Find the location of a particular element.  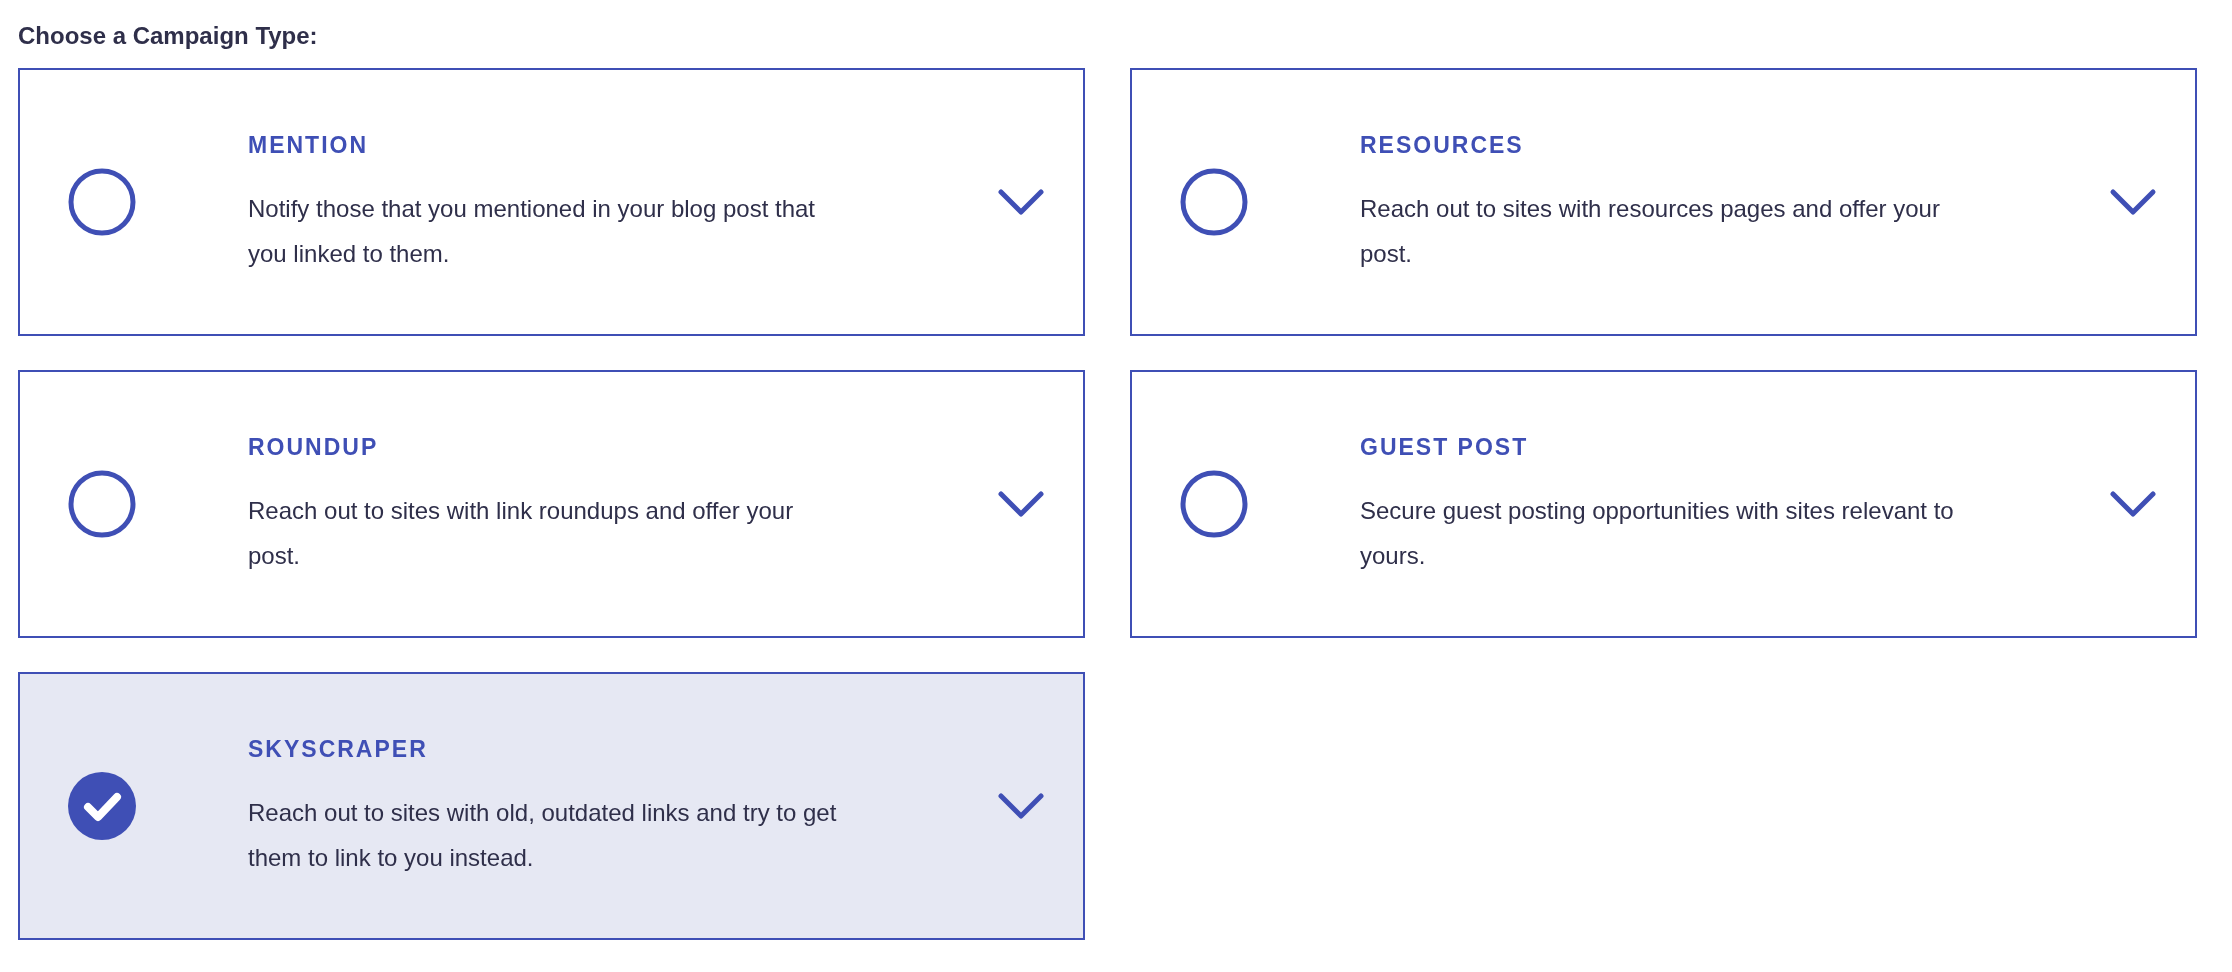

campaign-description: Reach out to sites with resources pages and offer your post. is located at coordinates (1650, 232).